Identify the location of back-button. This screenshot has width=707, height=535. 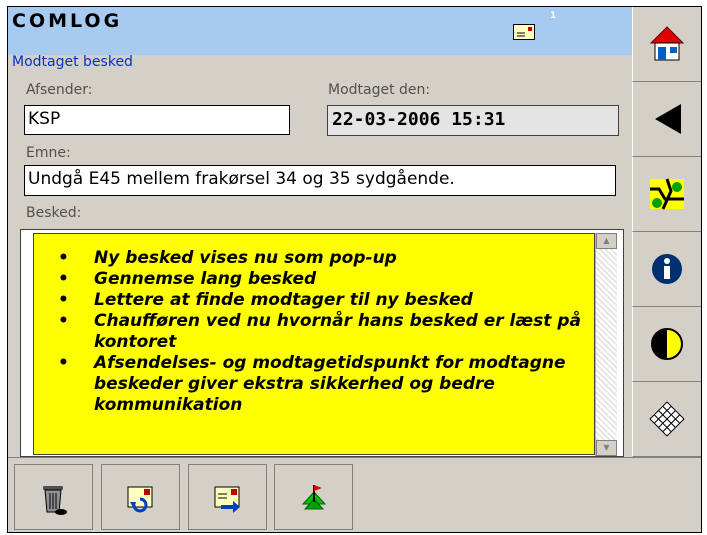
(666, 119).